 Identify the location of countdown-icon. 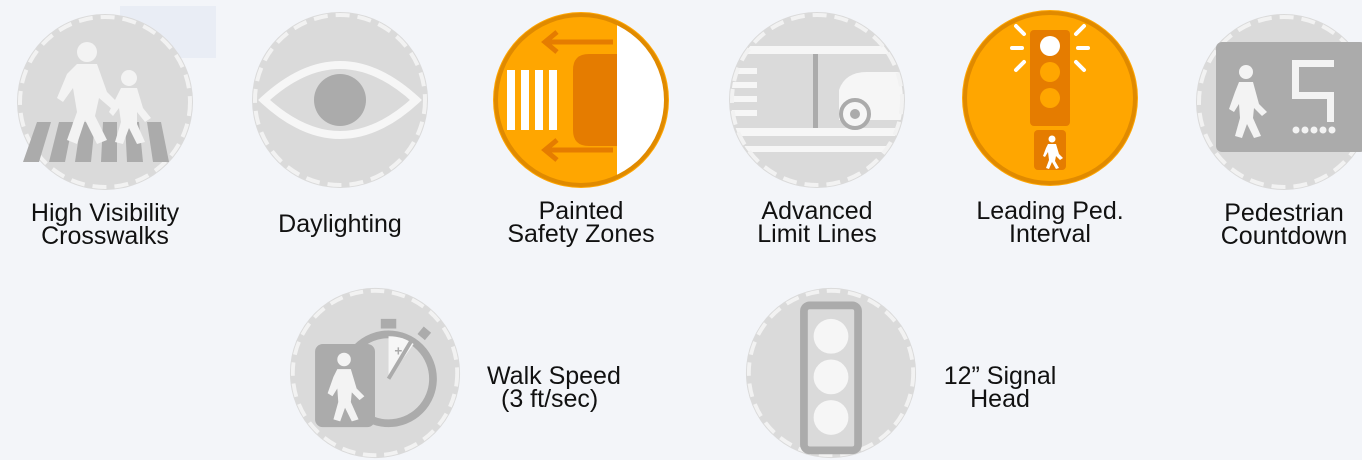
(1279, 102).